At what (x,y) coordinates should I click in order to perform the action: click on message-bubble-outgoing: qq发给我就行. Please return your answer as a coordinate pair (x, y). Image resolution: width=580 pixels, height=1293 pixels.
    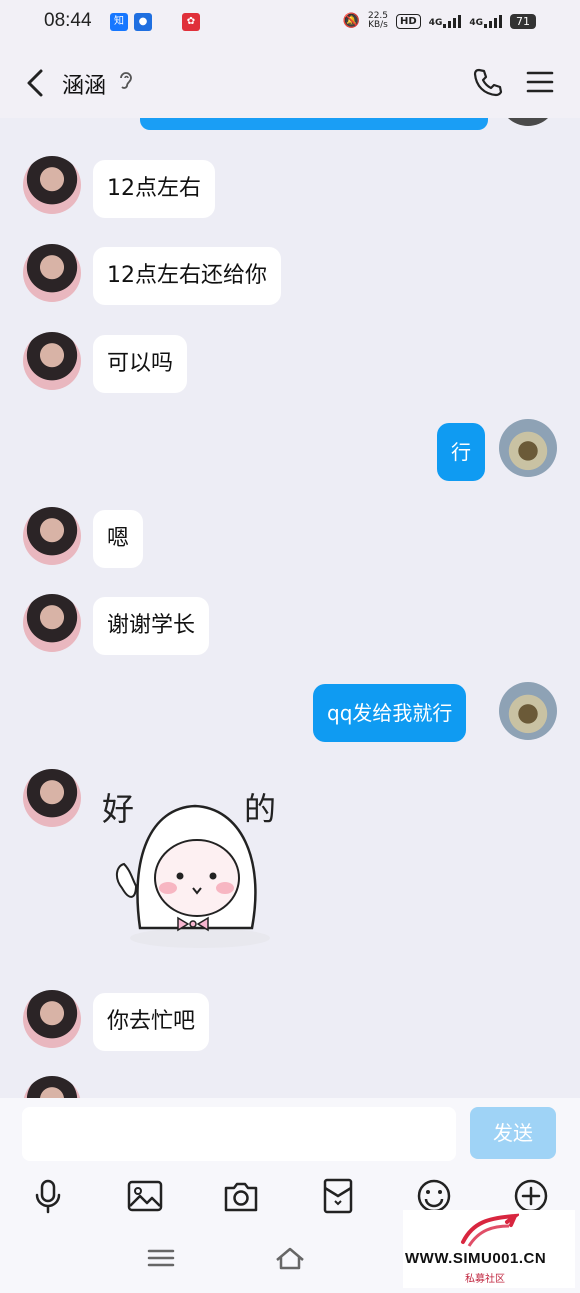
    Looking at the image, I should click on (390, 713).